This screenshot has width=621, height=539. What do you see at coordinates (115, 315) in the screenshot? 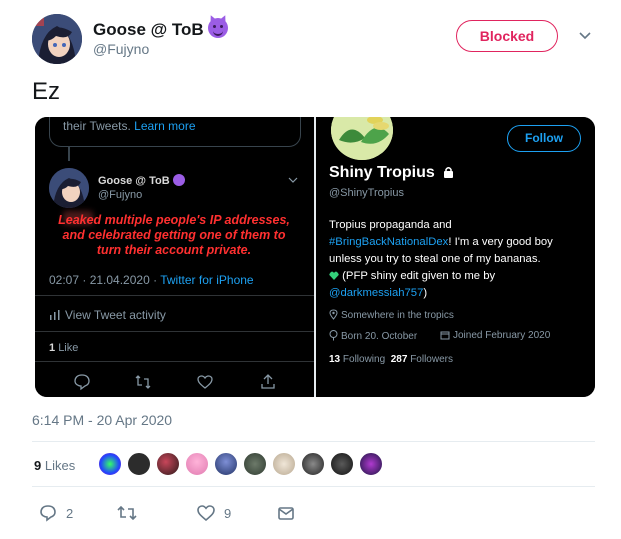
I see `activity-label: View Tweet activity` at bounding box center [115, 315].